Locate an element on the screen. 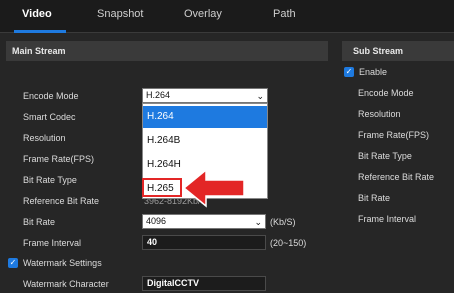 This screenshot has width=454, height=293. sub-bit-rate-type-label: Bit Rate Type is located at coordinates (385, 156).